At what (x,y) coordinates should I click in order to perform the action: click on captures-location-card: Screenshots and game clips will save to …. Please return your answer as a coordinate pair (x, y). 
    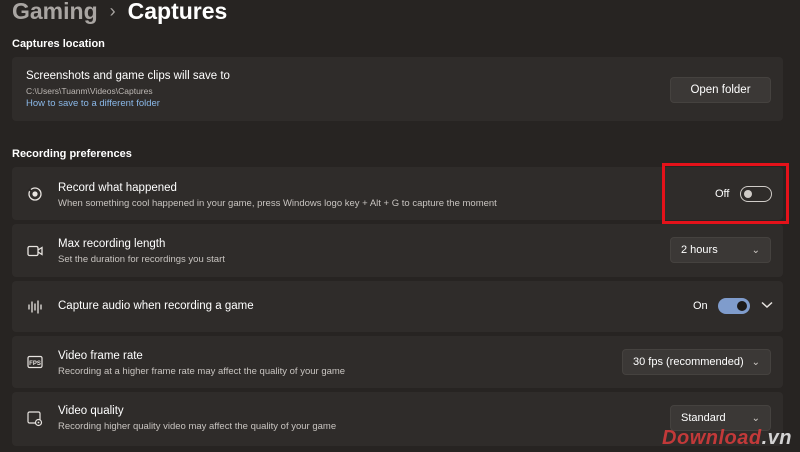
    Looking at the image, I should click on (397, 89).